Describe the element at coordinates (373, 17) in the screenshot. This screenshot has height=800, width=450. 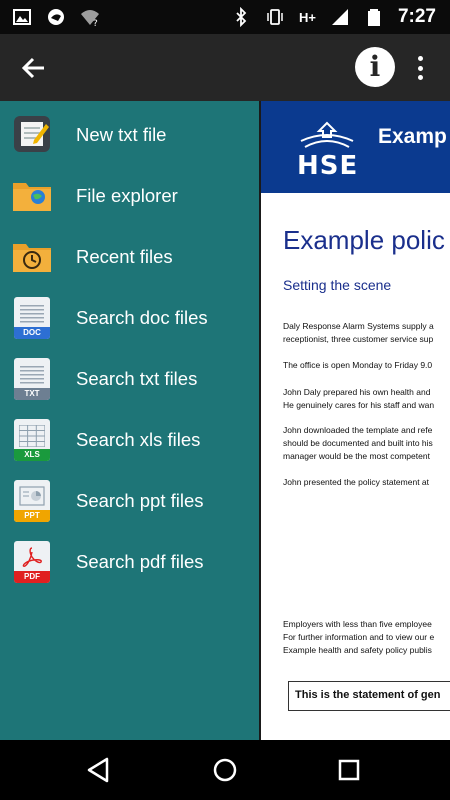
I see `battery-icon` at that location.